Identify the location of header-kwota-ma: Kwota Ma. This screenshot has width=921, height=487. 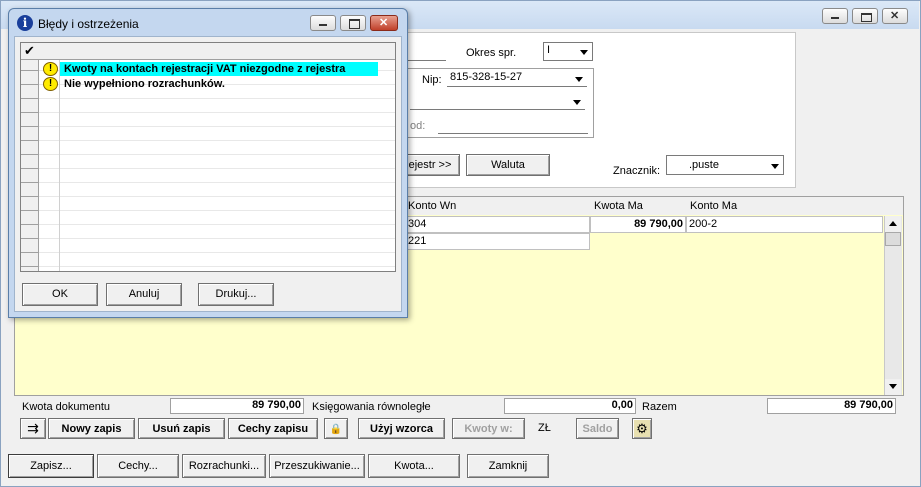
(618, 206).